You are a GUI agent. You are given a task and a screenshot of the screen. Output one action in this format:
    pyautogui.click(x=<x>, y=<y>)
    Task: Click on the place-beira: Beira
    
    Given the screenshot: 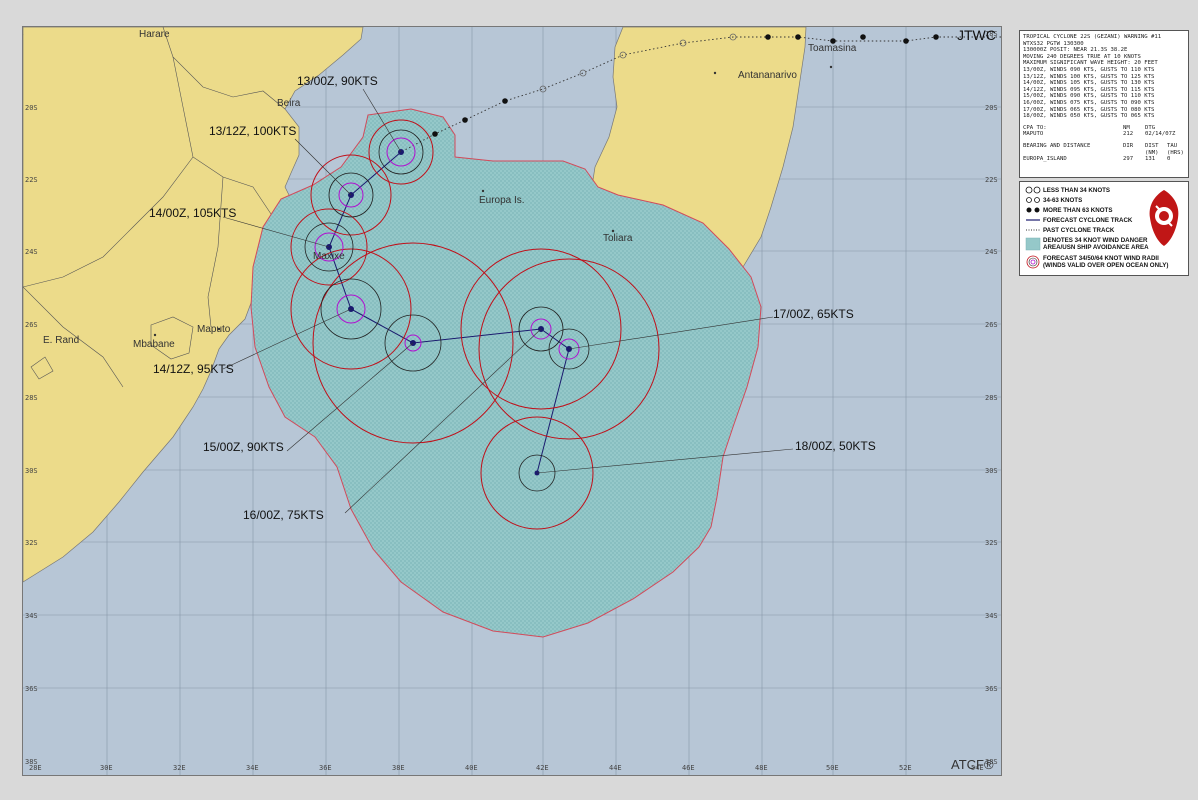 What is the action you would take?
    pyautogui.click(x=289, y=103)
    